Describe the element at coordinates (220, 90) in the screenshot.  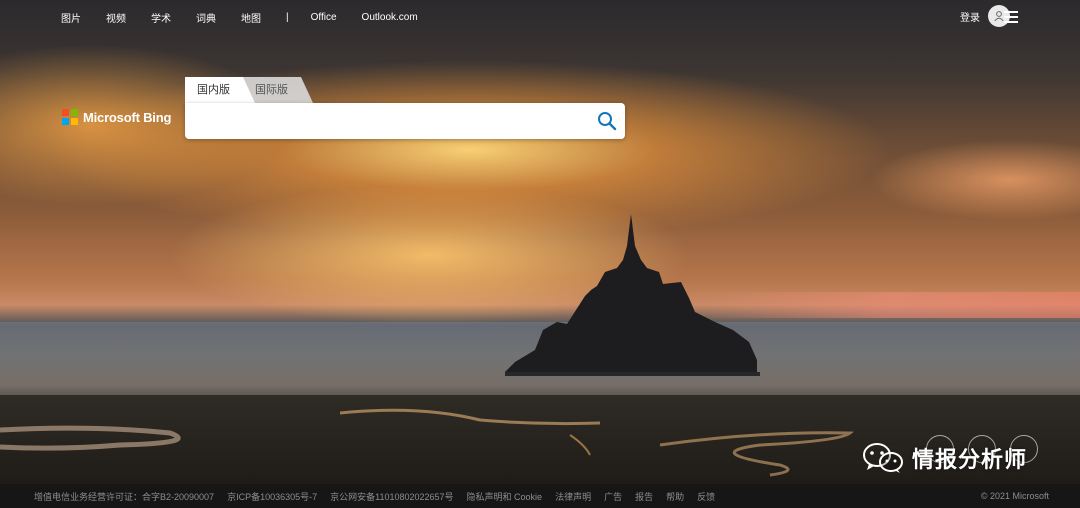
I see `tab-domestic: 国内版` at that location.